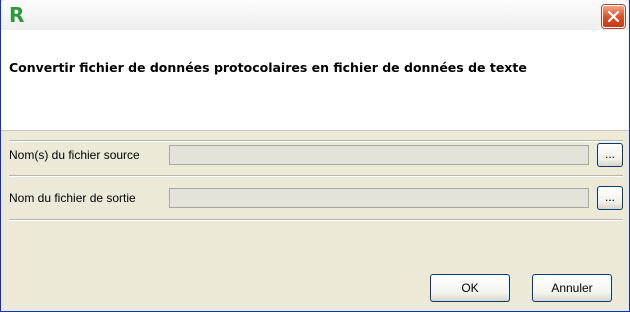  What do you see at coordinates (379, 198) in the screenshot?
I see `output-file-field` at bounding box center [379, 198].